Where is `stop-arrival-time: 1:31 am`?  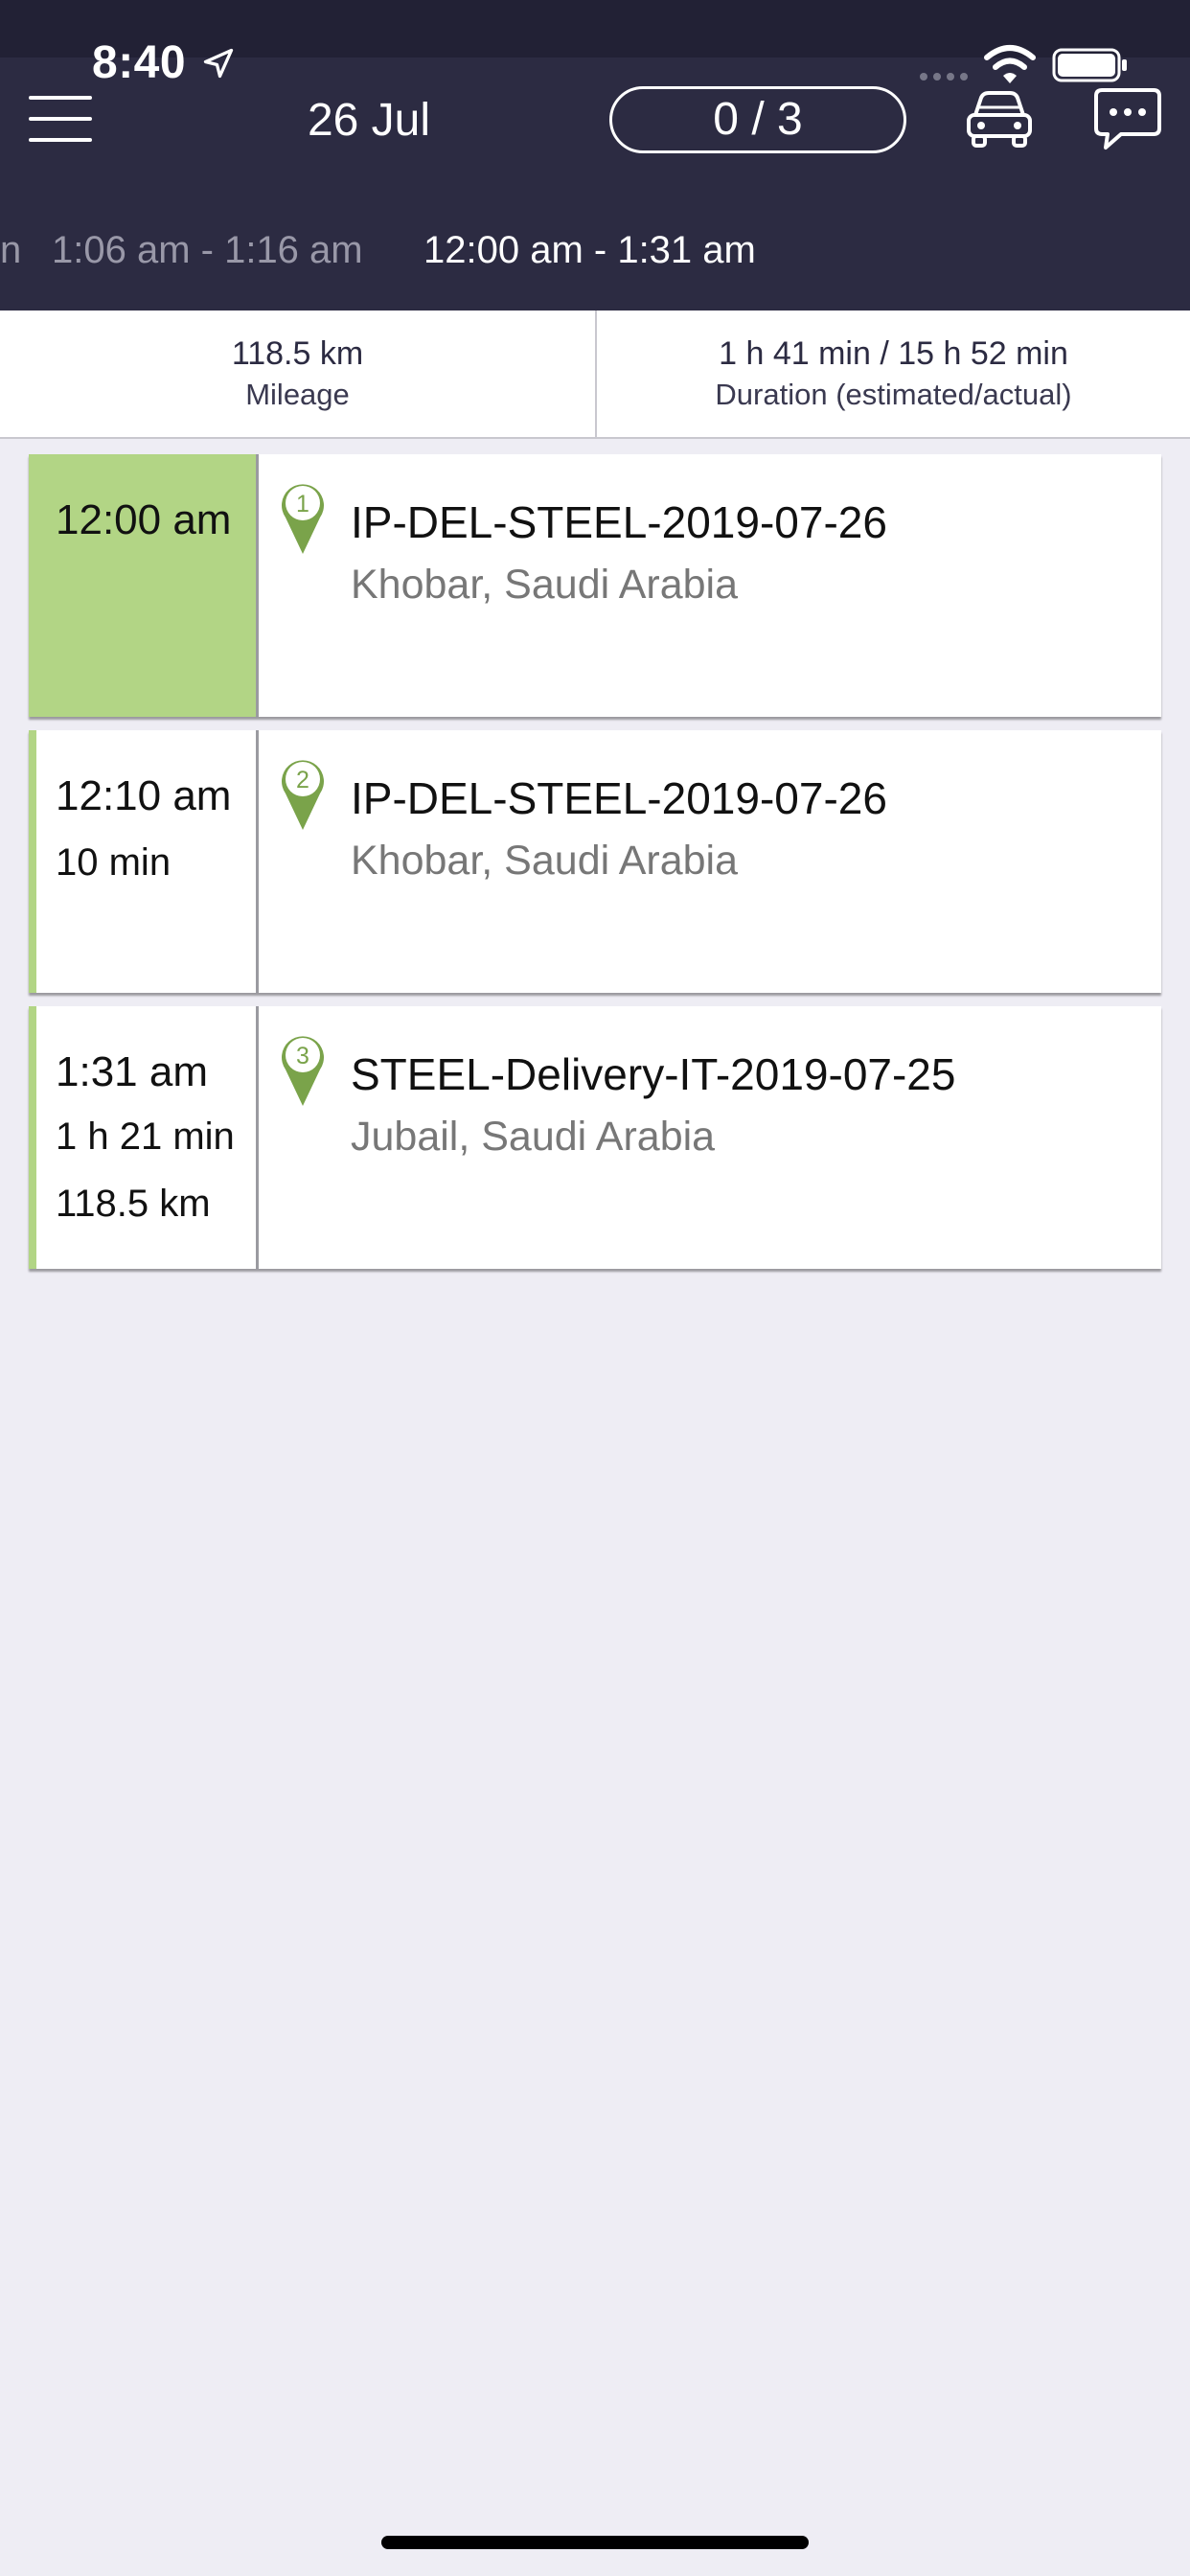
stop-arrival-time: 1:31 am is located at coordinates (132, 1071).